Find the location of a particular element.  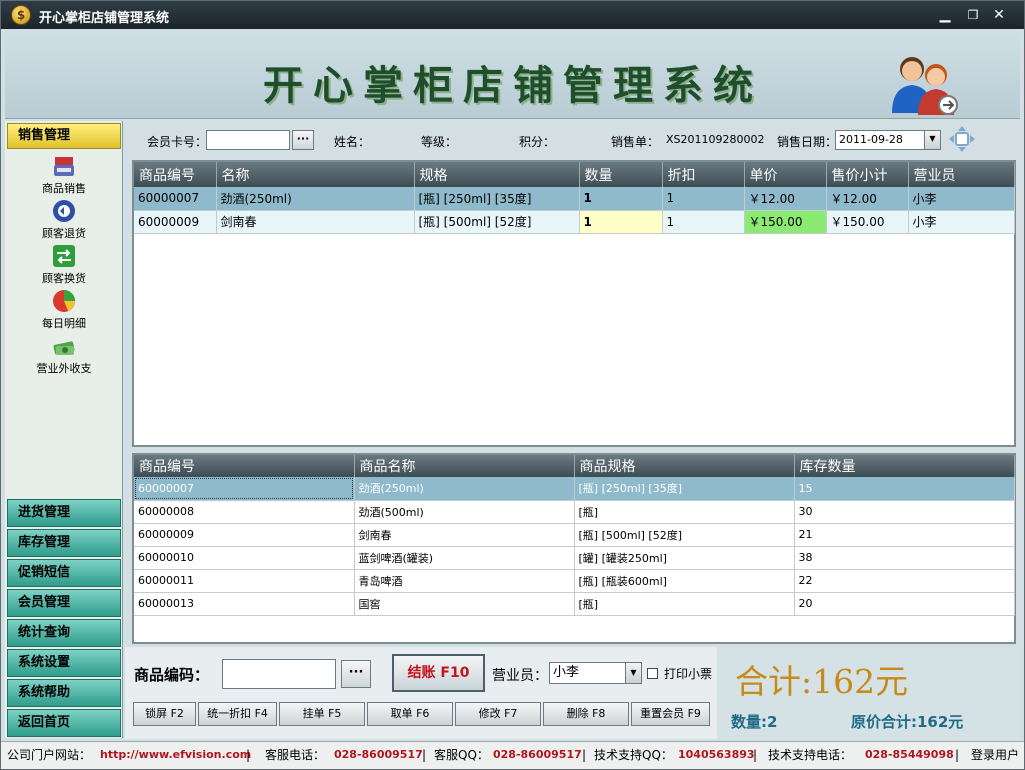

unified-discount-button: 统一折扣 F4 is located at coordinates (237, 714).